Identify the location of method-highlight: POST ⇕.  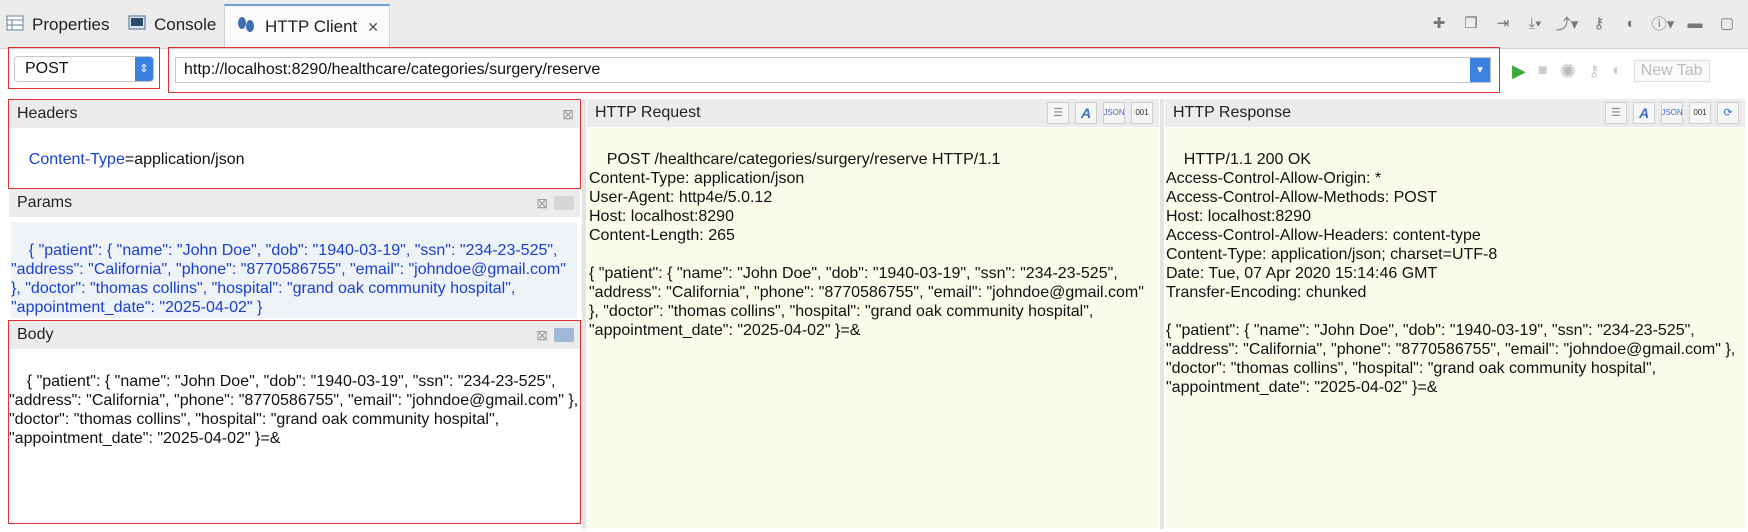
(84, 68).